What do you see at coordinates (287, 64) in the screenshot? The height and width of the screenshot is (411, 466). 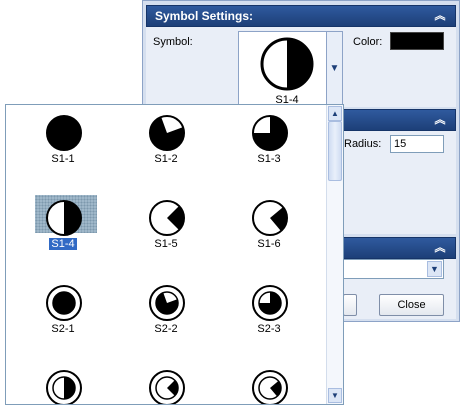 I see `half-circle-symbol-icon` at bounding box center [287, 64].